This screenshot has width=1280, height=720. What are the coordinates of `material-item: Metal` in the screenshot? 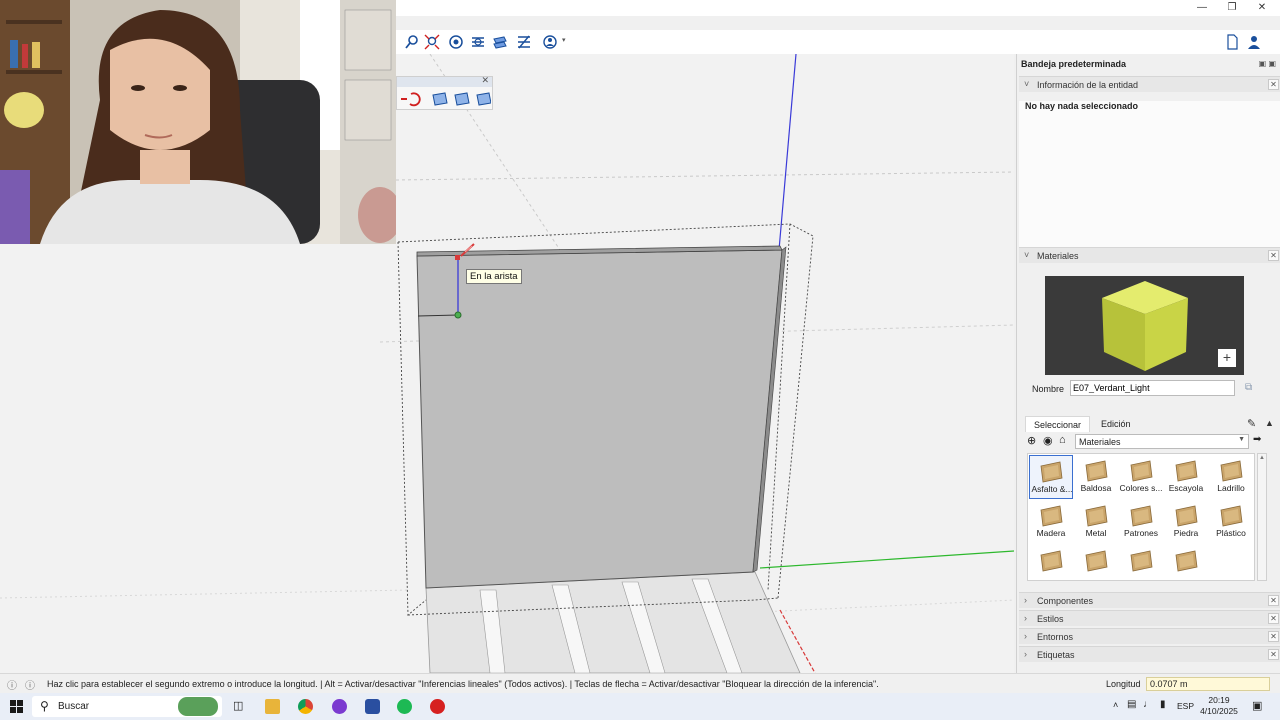 It's located at (1096, 522).